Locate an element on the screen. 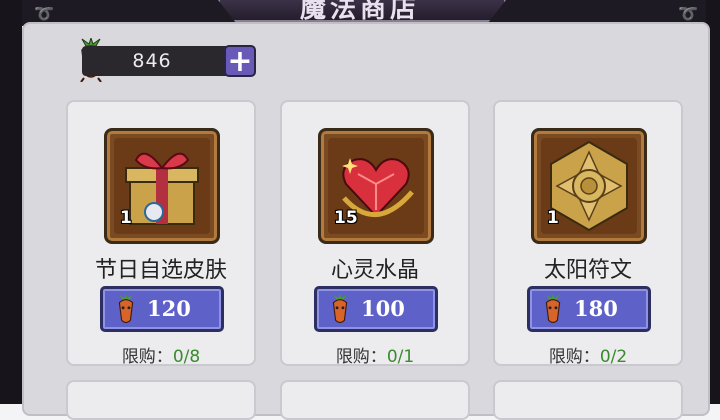  item-price: 120 is located at coordinates (169, 308).